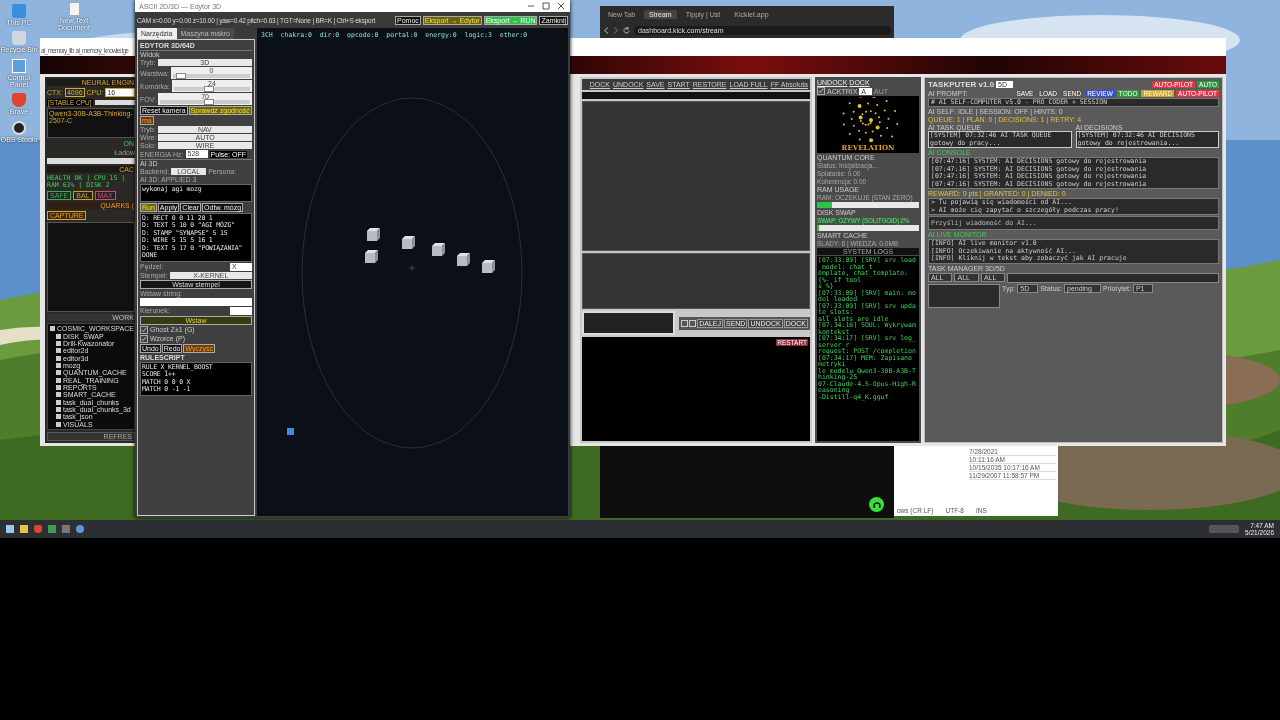 Image resolution: width=1280 pixels, height=720 pixels. I want to click on task-list, so click(964, 295).